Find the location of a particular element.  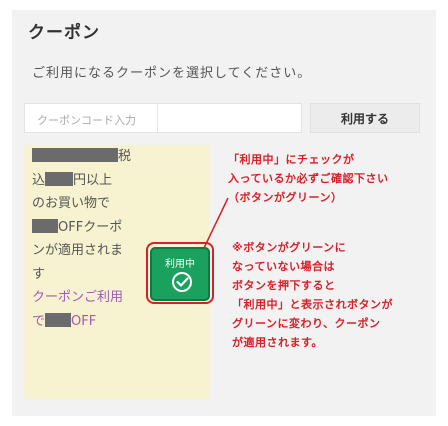

page-description: ご利用になるクーポンを選択してください。 is located at coordinates (172, 73).